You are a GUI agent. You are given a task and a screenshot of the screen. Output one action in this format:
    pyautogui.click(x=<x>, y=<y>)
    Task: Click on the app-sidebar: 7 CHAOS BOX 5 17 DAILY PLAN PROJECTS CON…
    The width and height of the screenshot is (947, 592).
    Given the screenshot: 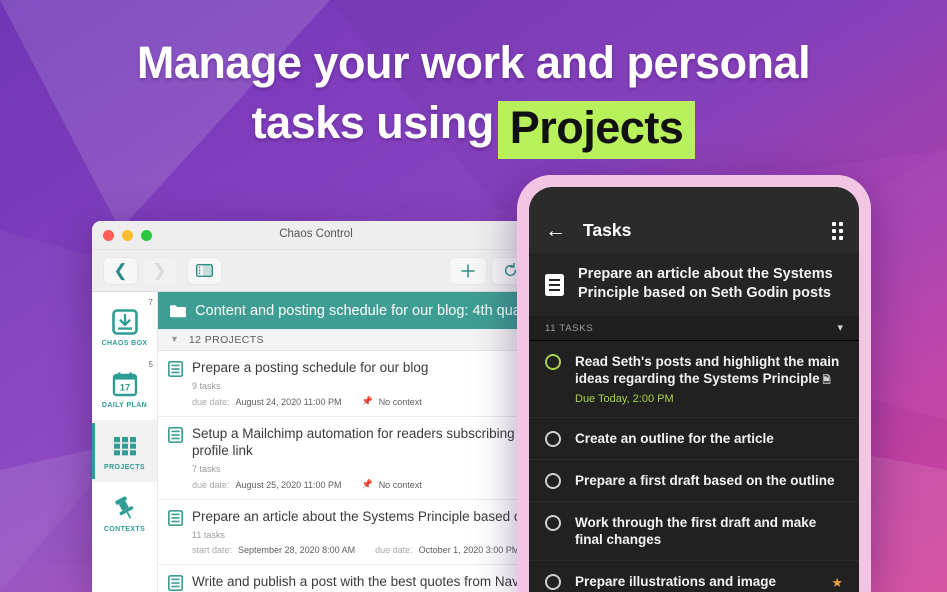 What is the action you would take?
    pyautogui.click(x=125, y=442)
    